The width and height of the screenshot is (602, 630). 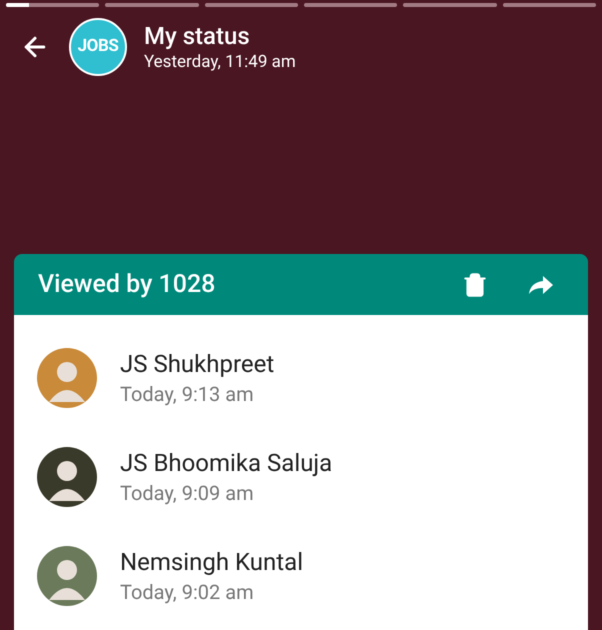 What do you see at coordinates (98, 47) in the screenshot?
I see `status-avatar: JOBS` at bounding box center [98, 47].